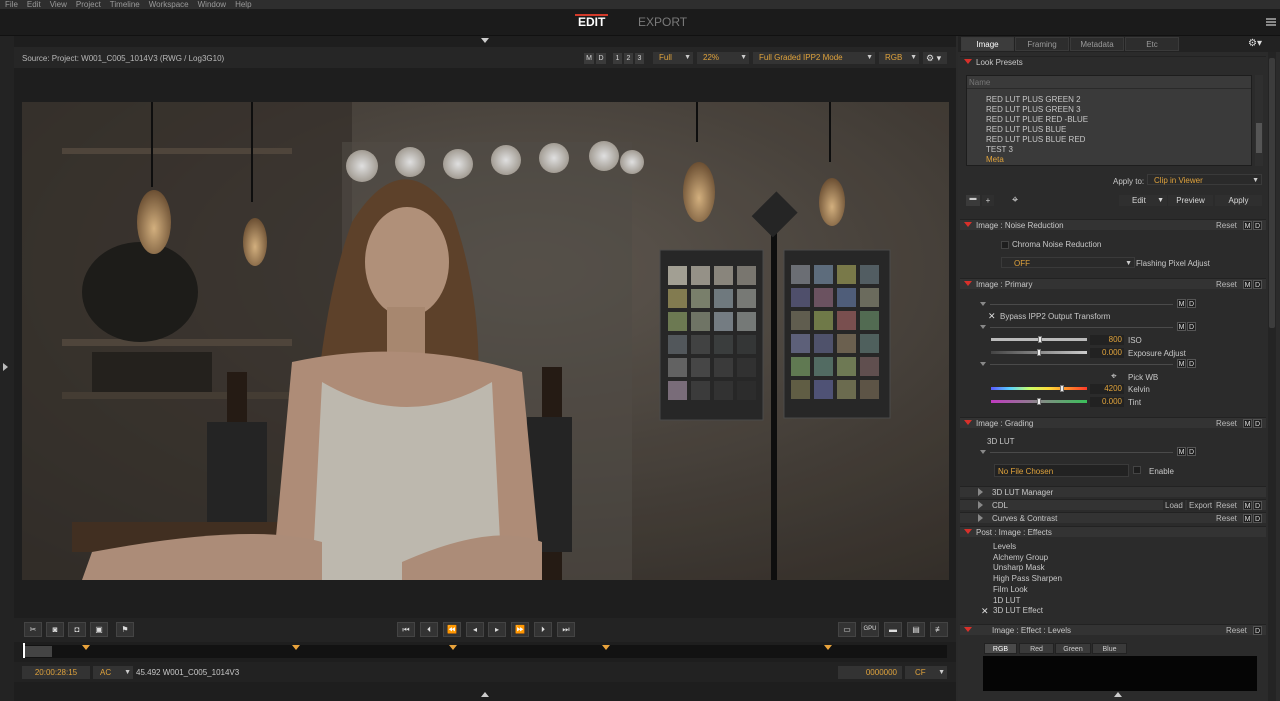 Image resolution: width=1280 pixels, height=701 pixels. Describe the element at coordinates (1118, 694) in the screenshot. I see `expand-panel-icon` at that location.